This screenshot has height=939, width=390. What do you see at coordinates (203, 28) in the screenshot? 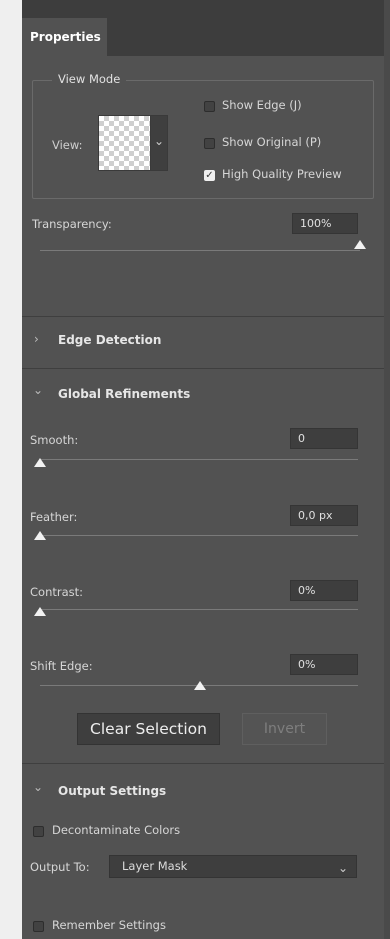
I see `panel-tab-bar: Properties` at bounding box center [203, 28].